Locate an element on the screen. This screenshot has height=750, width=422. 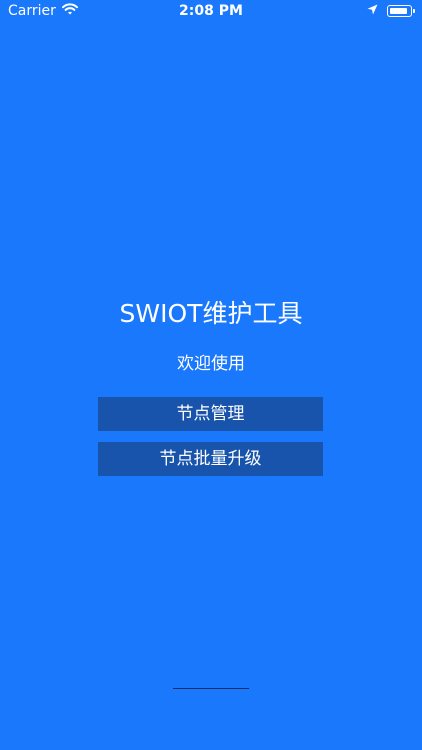
status-right is located at coordinates (391, 11).